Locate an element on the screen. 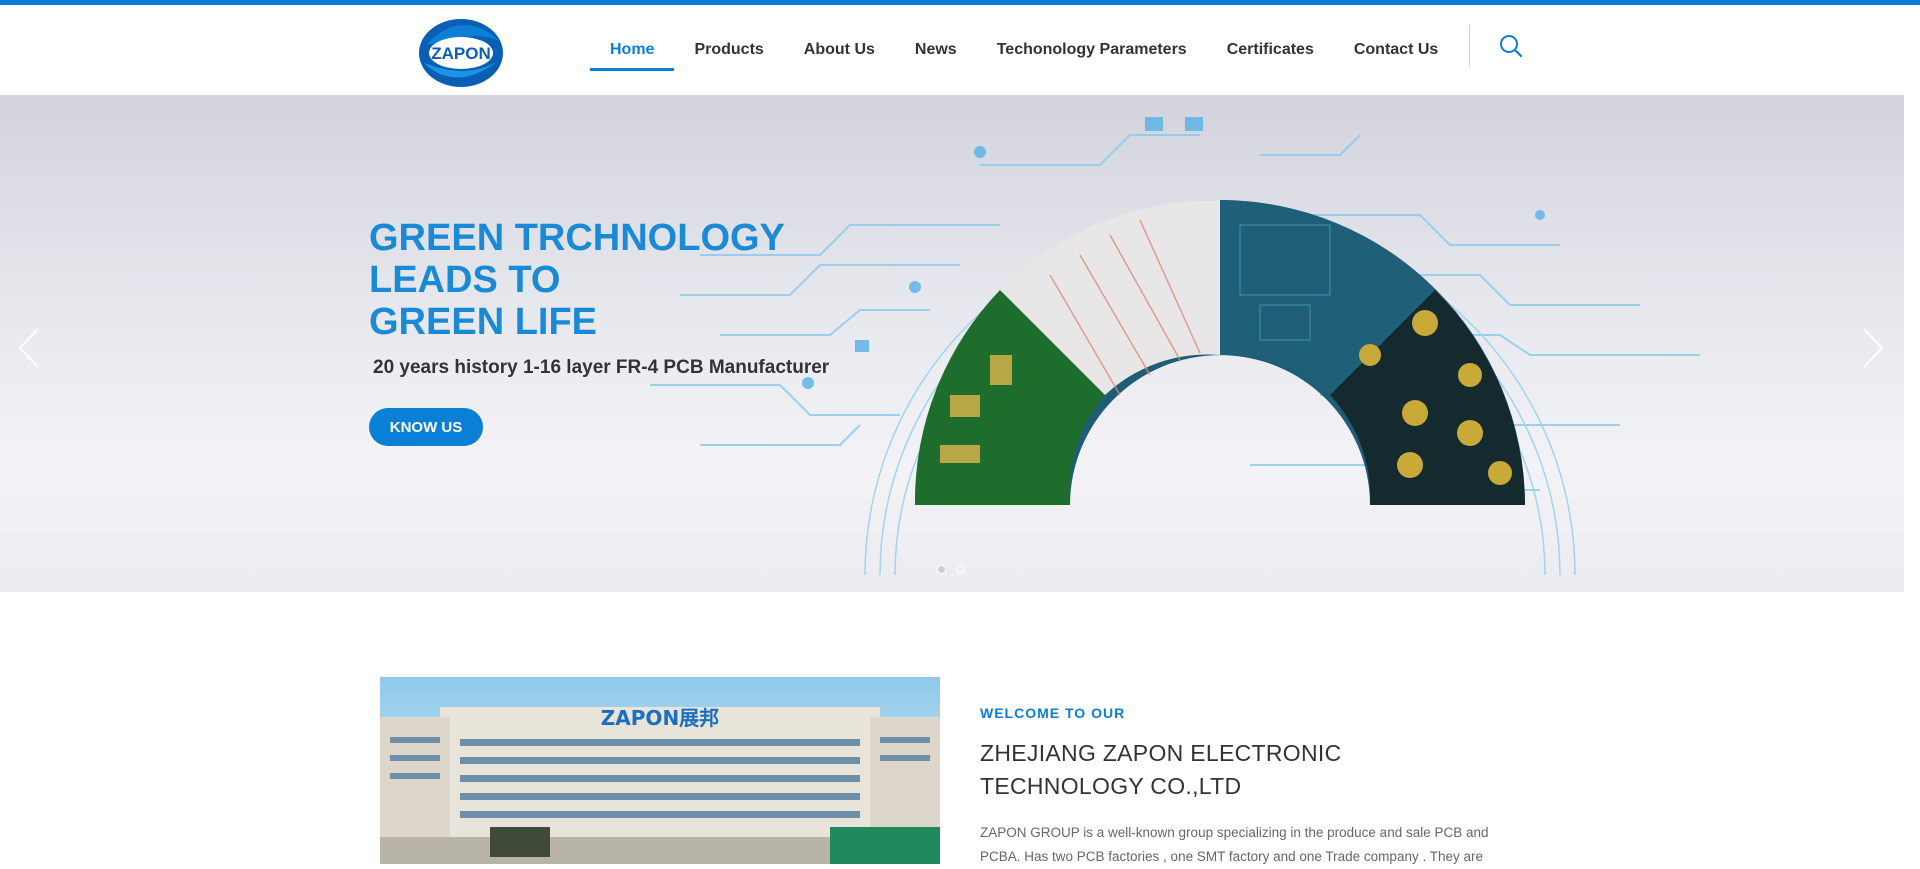 Image resolution: width=1920 pixels, height=869 pixels. know-us-button: KNOW US is located at coordinates (426, 427).